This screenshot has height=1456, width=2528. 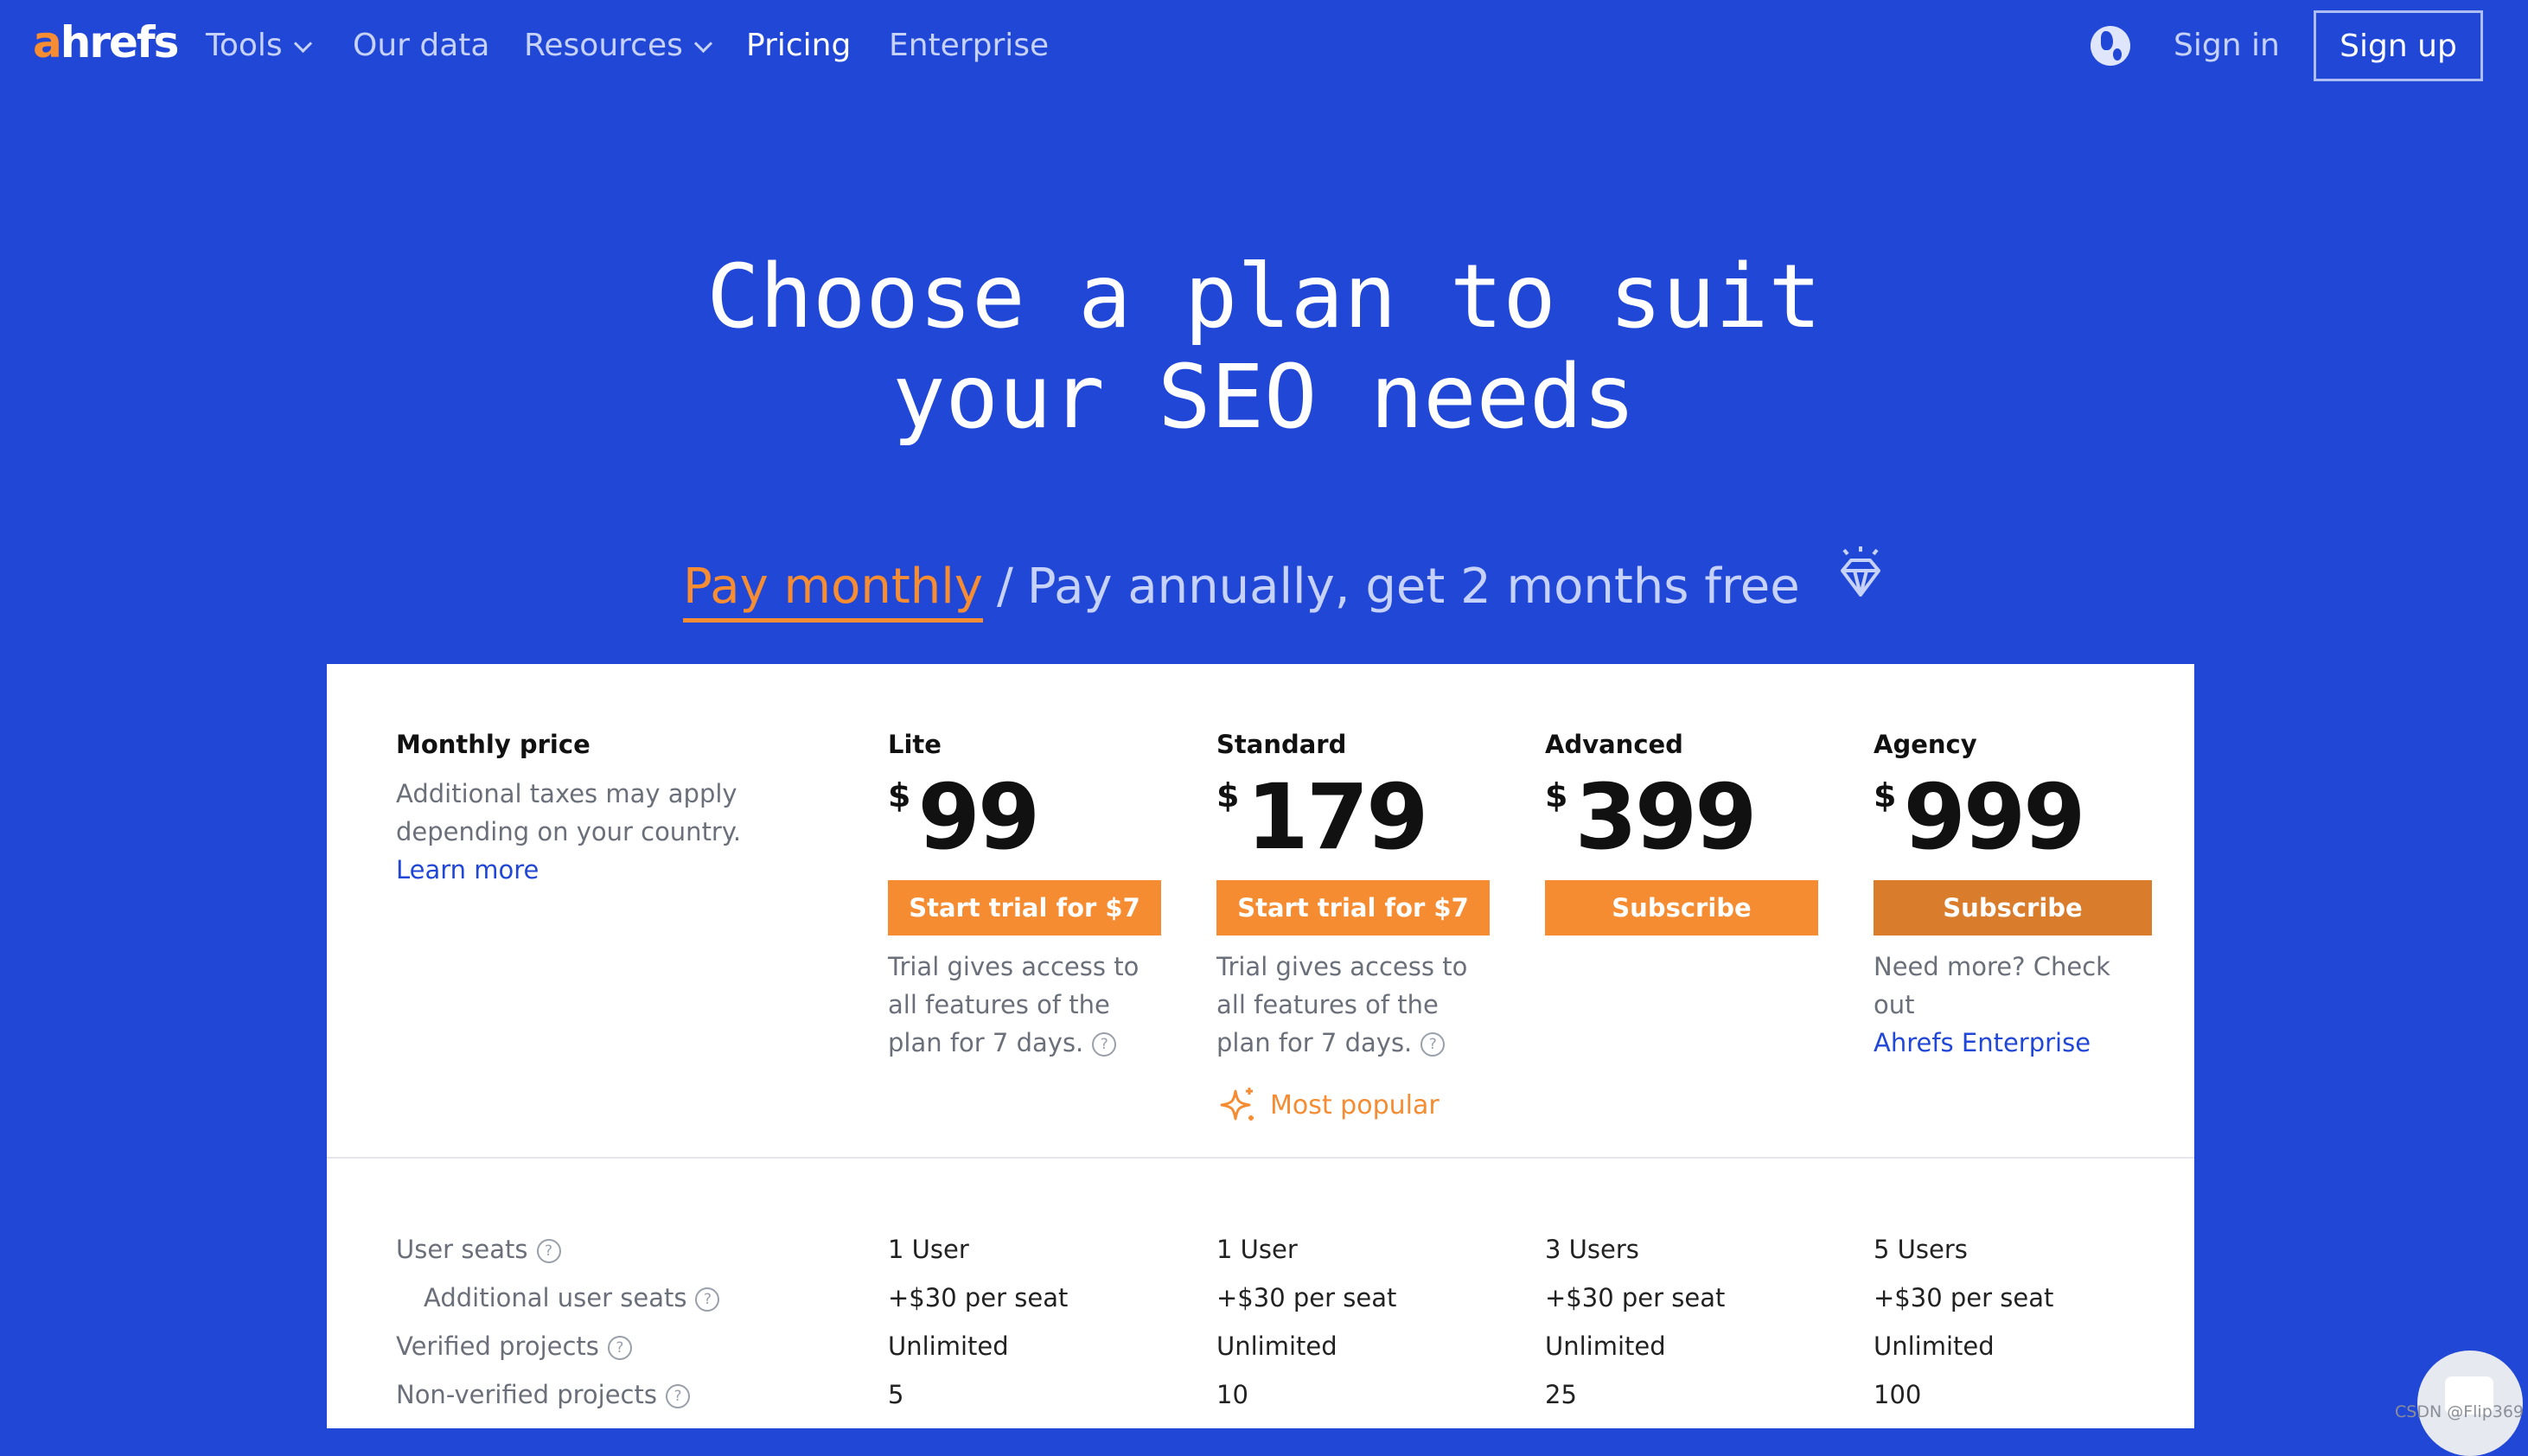 I want to click on plan-price: $99, so click(x=964, y=817).